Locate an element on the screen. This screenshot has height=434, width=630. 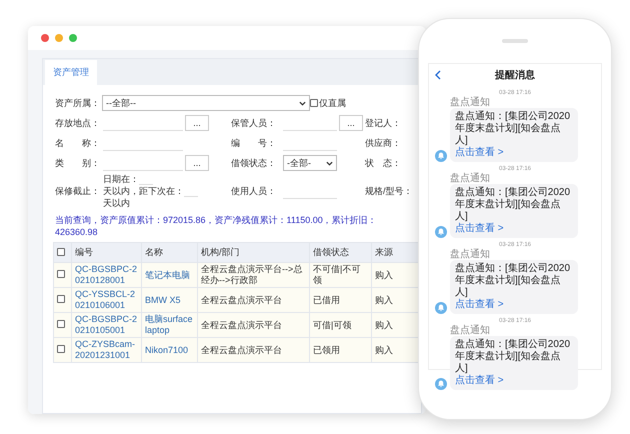
table-cell: 全程云盘点演示平台 is located at coordinates (254, 350).